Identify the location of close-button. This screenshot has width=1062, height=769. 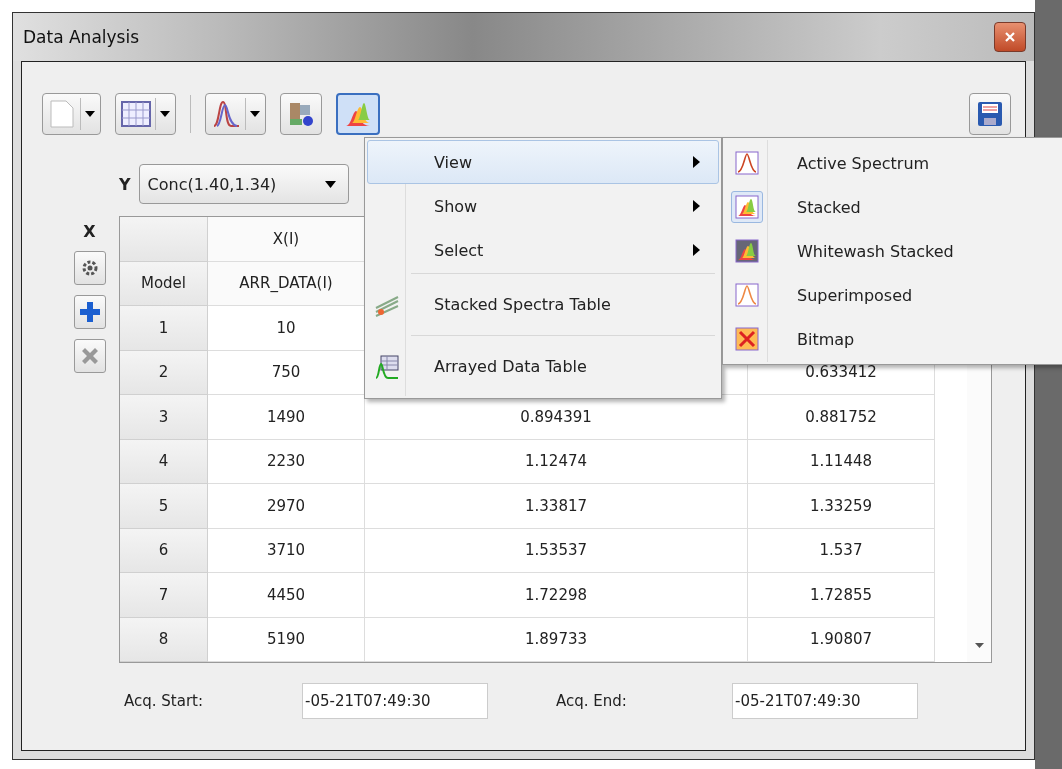
(1010, 37).